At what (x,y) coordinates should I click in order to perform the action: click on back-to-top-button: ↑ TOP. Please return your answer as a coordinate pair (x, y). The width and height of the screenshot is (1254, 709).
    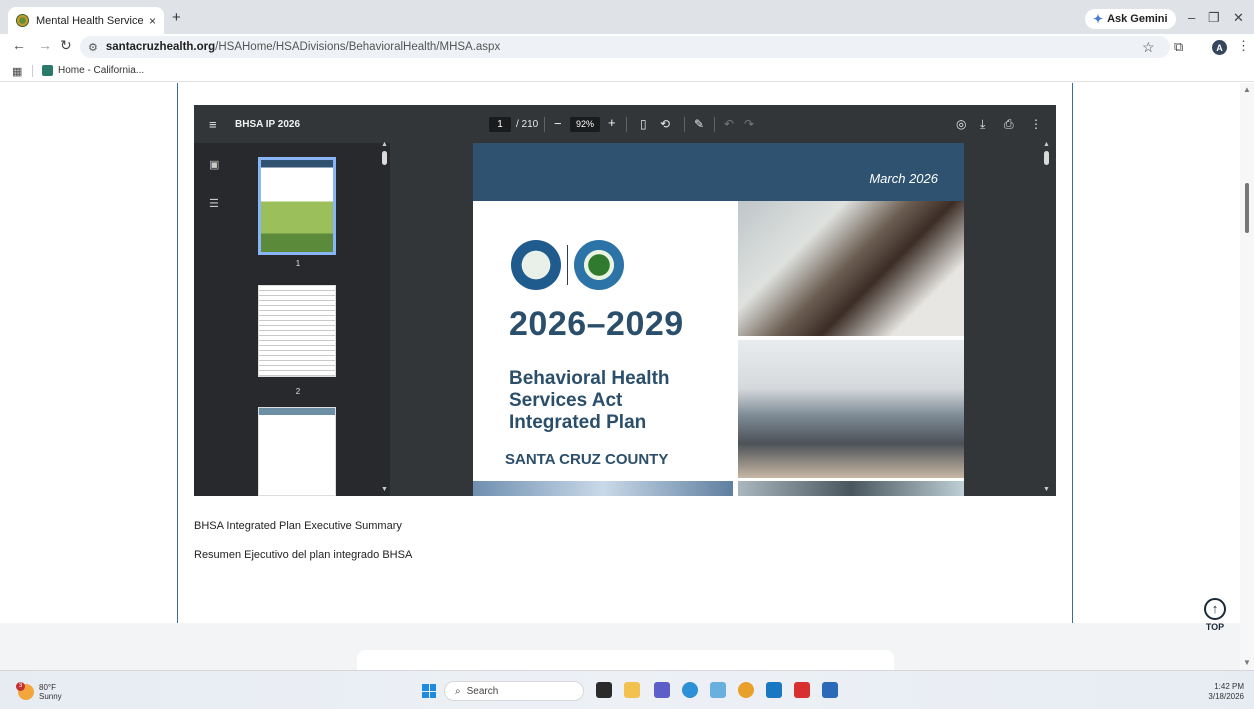
    Looking at the image, I should click on (1215, 615).